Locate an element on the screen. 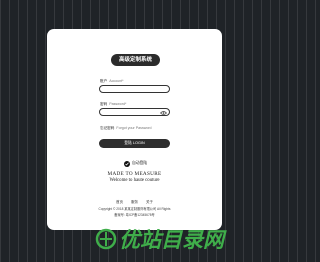 Image resolution: width=320 pixels, height=262 pixels. account-label: 账户 Account* is located at coordinates (112, 81).